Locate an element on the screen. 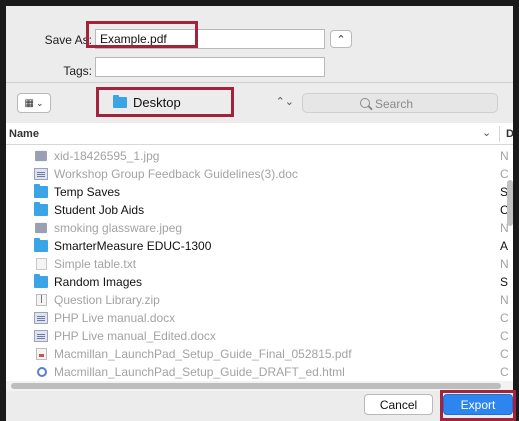 Image resolution: width=519 pixels, height=421 pixels. file-name: xid-18426595_1.jpg is located at coordinates (107, 156).